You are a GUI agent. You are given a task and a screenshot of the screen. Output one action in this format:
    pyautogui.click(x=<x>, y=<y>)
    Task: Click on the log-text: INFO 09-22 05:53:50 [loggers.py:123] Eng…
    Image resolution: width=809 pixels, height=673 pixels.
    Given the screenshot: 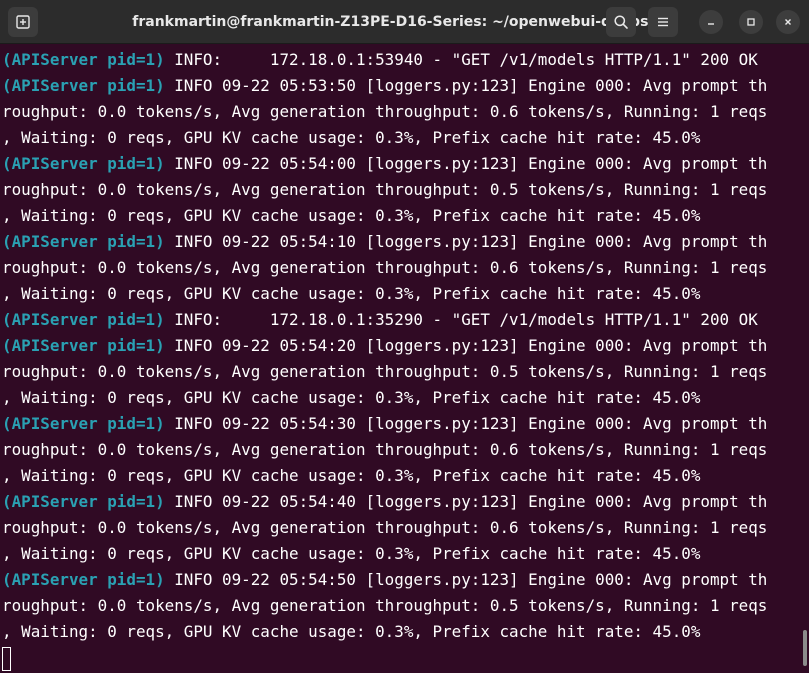 What is the action you would take?
    pyautogui.click(x=466, y=85)
    